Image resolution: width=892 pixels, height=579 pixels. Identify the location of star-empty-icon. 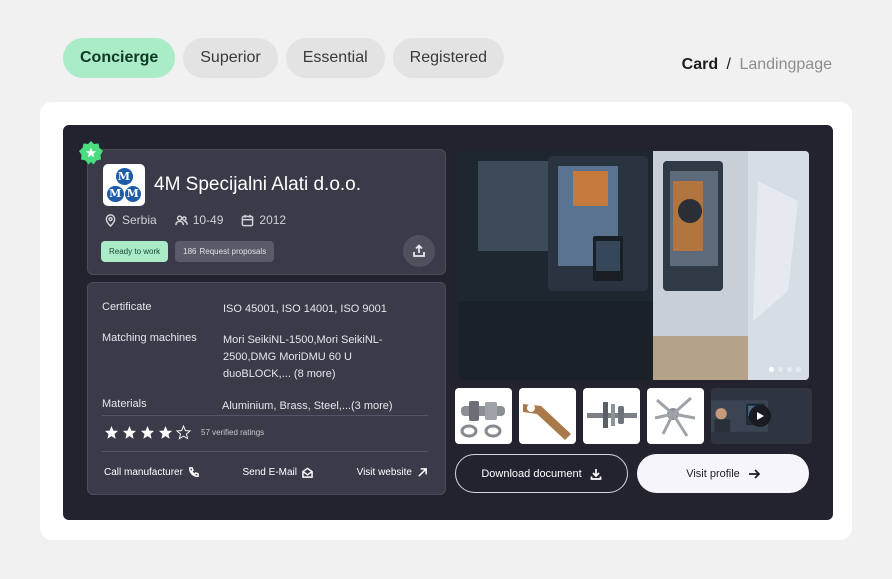
(183, 432).